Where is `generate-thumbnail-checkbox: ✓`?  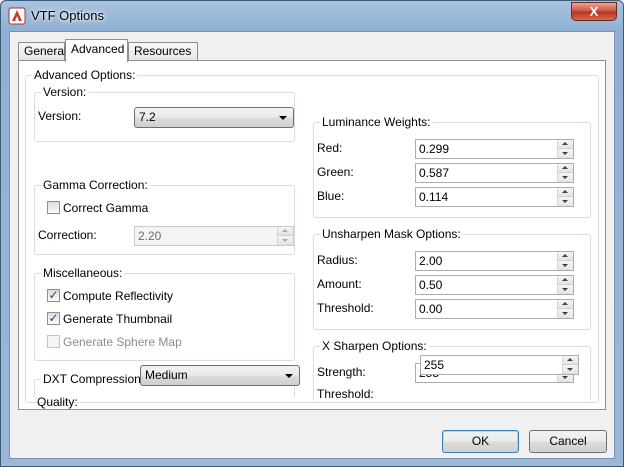
generate-thumbnail-checkbox: ✓ is located at coordinates (53, 318).